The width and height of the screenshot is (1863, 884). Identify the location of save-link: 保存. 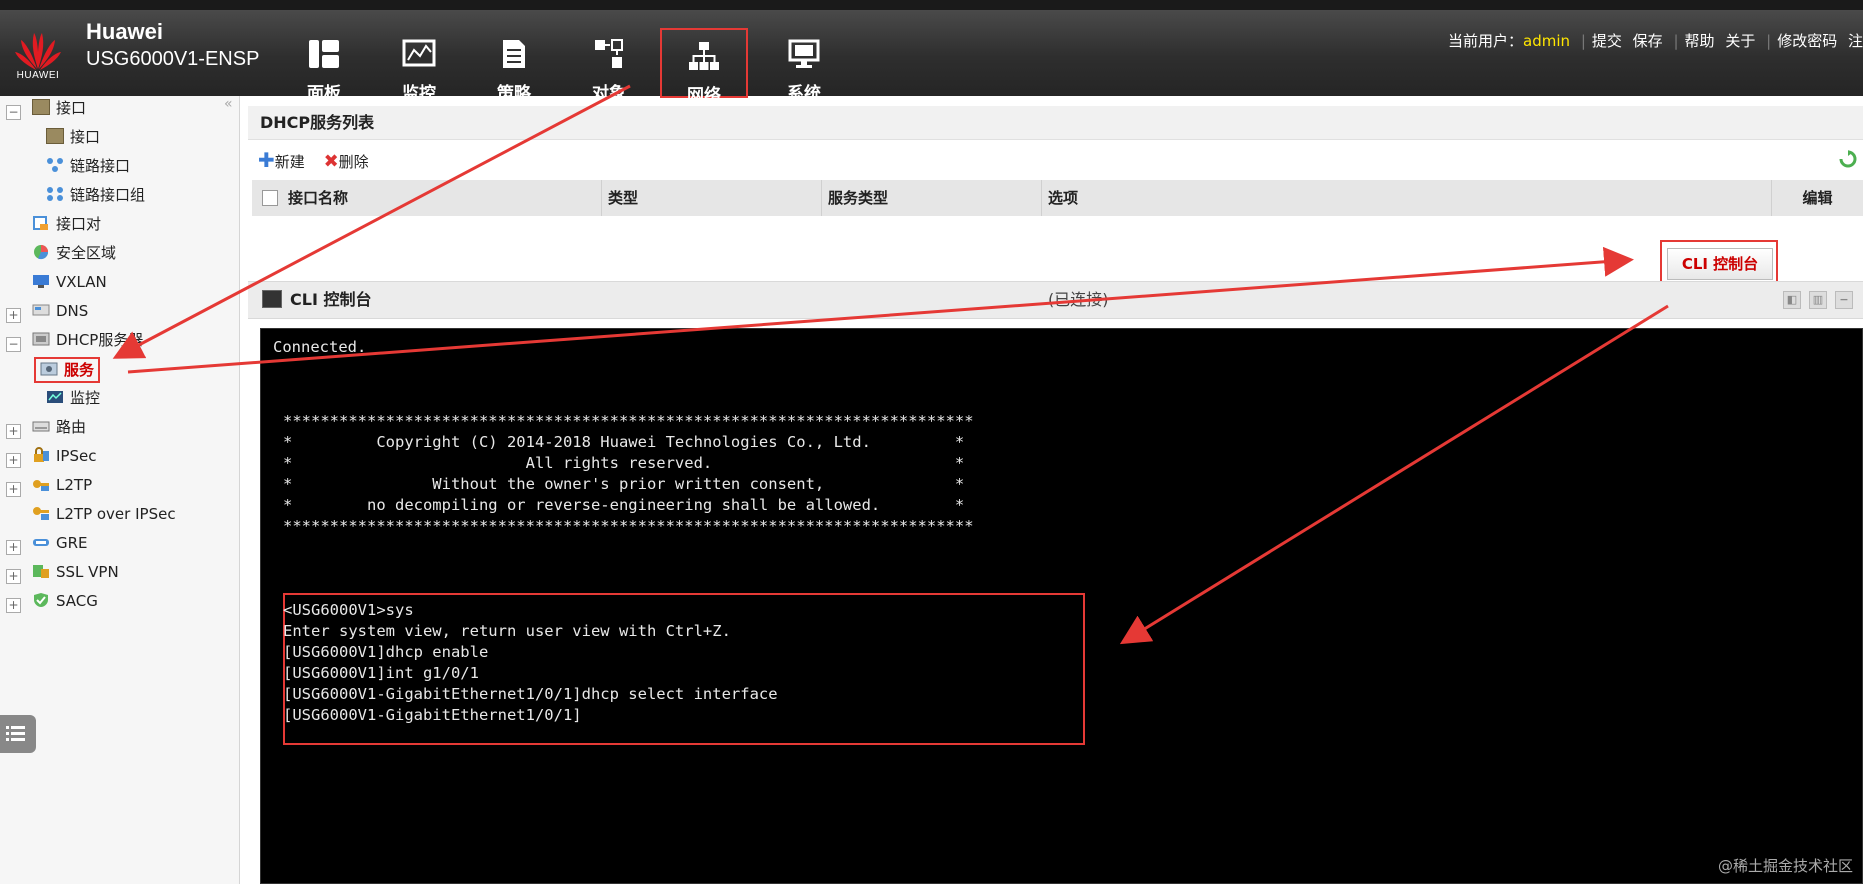
(1648, 41).